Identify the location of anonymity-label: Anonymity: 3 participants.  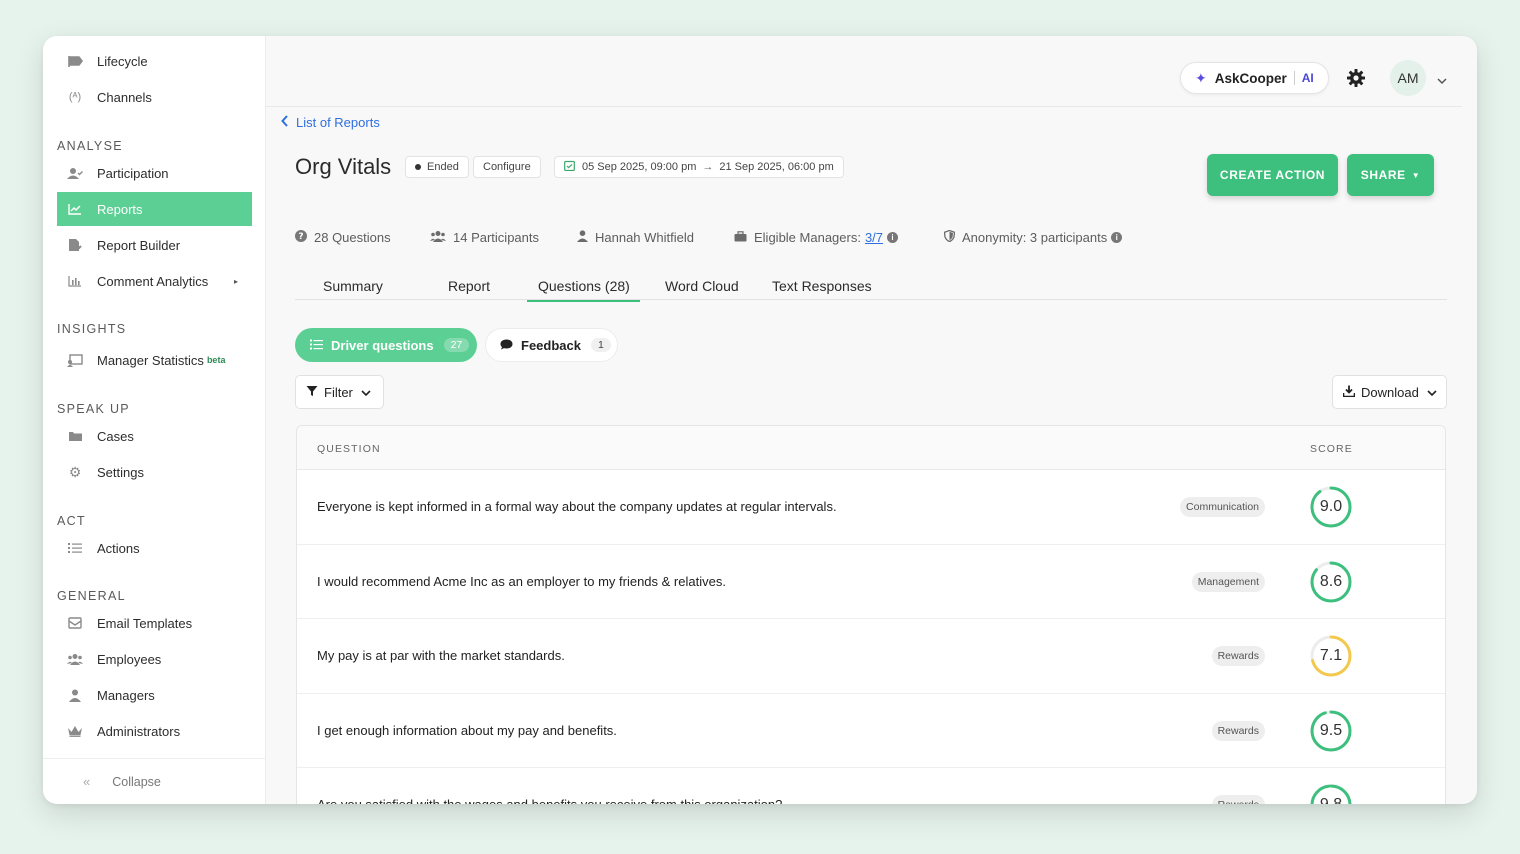
(1035, 237).